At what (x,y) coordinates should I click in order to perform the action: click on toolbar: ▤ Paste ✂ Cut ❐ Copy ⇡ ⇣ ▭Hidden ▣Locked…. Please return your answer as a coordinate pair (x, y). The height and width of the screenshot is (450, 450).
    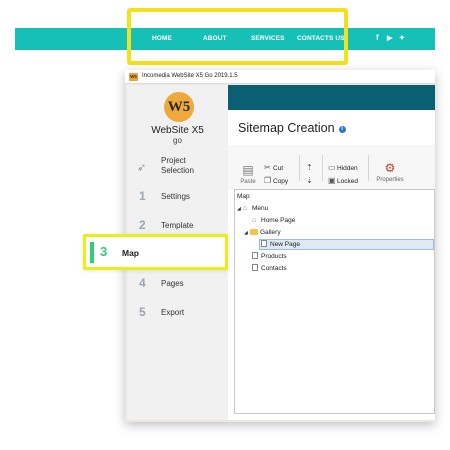
    Looking at the image, I should click on (331, 167).